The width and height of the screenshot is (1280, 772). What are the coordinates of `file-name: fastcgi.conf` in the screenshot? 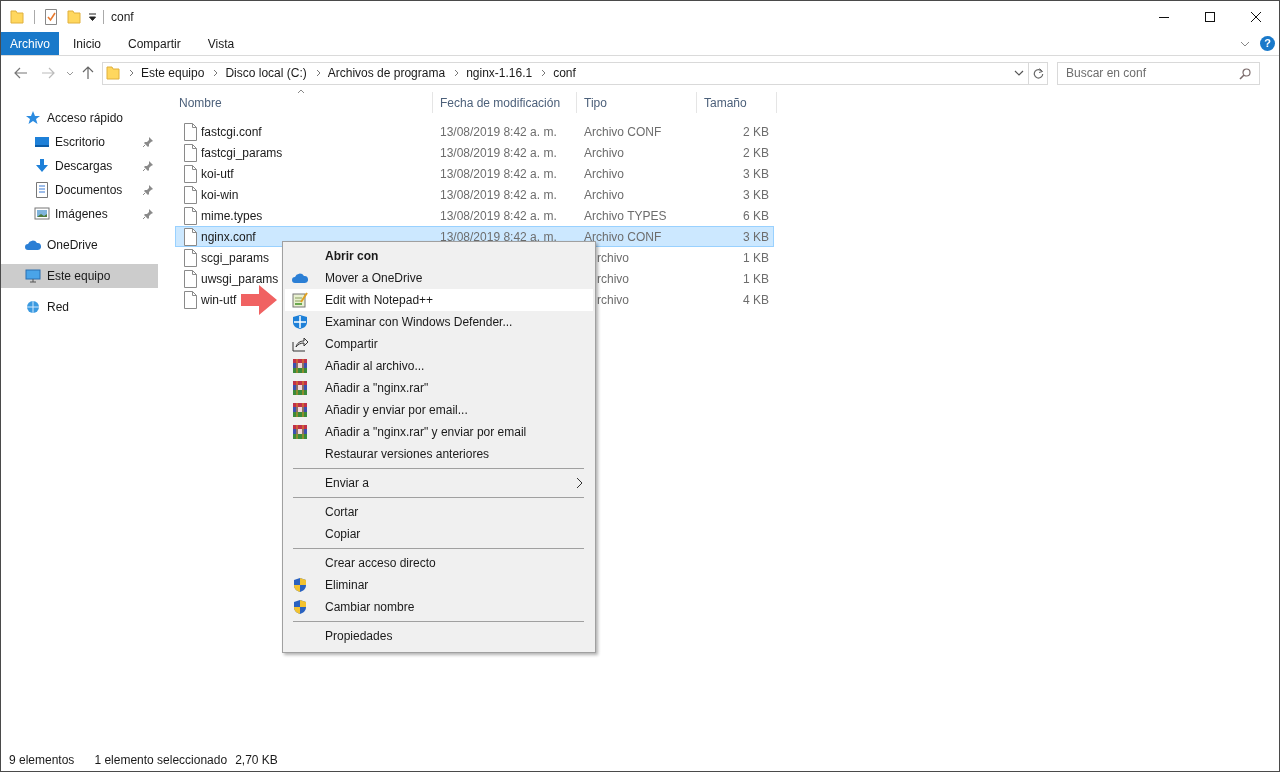 It's located at (231, 132).